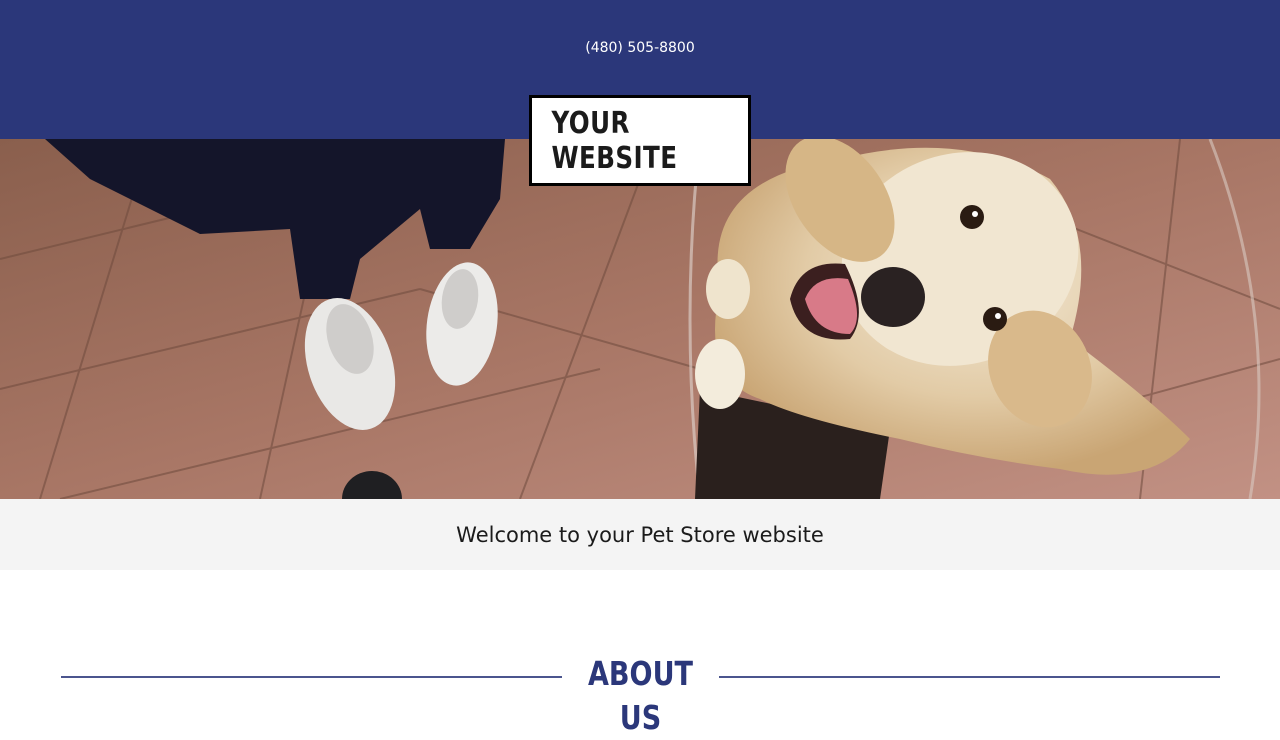  I want to click on site-logo: YOUR WEBSITE, so click(640, 140).